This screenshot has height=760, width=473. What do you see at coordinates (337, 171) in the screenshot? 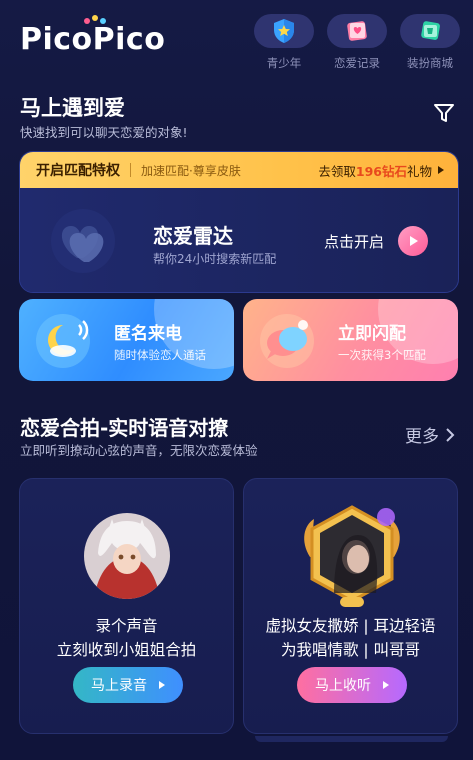
I see `banner-reward-prefix: 去领取` at bounding box center [337, 171].